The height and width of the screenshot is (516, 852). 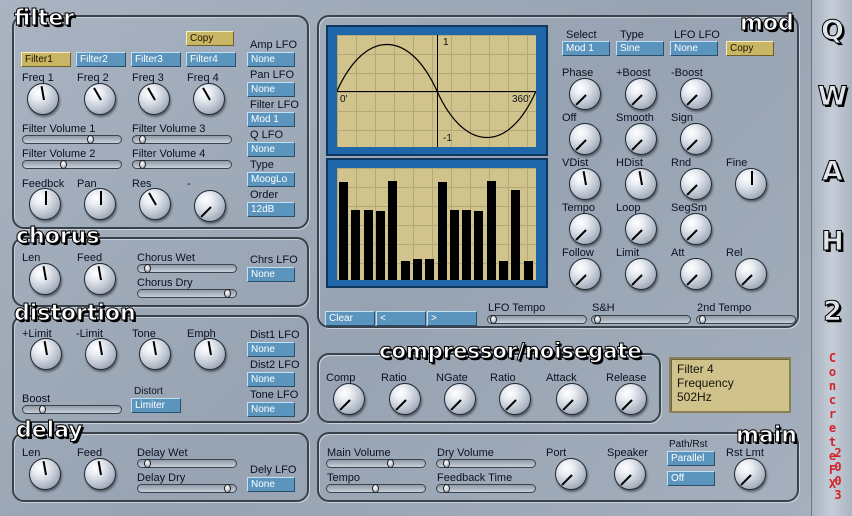 What do you see at coordinates (271, 119) in the screenshot?
I see `filter-lfo-button: Mod 1` at bounding box center [271, 119].